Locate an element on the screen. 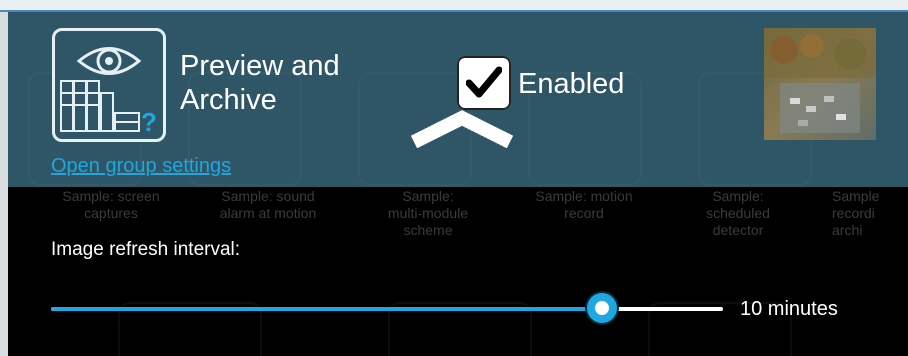 The image size is (908, 356). sample-item: Sample: sound alarm at motion is located at coordinates (268, 205).